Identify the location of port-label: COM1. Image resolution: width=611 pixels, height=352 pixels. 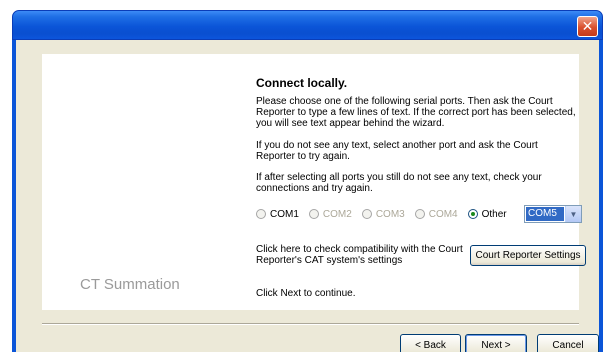
(284, 214).